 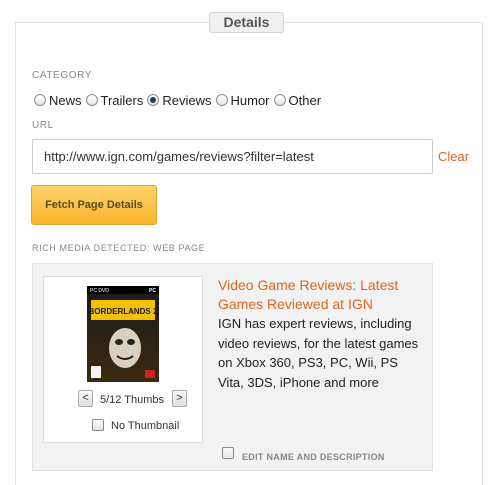 What do you see at coordinates (122, 100) in the screenshot?
I see `radio-trailers-label: Trailers` at bounding box center [122, 100].